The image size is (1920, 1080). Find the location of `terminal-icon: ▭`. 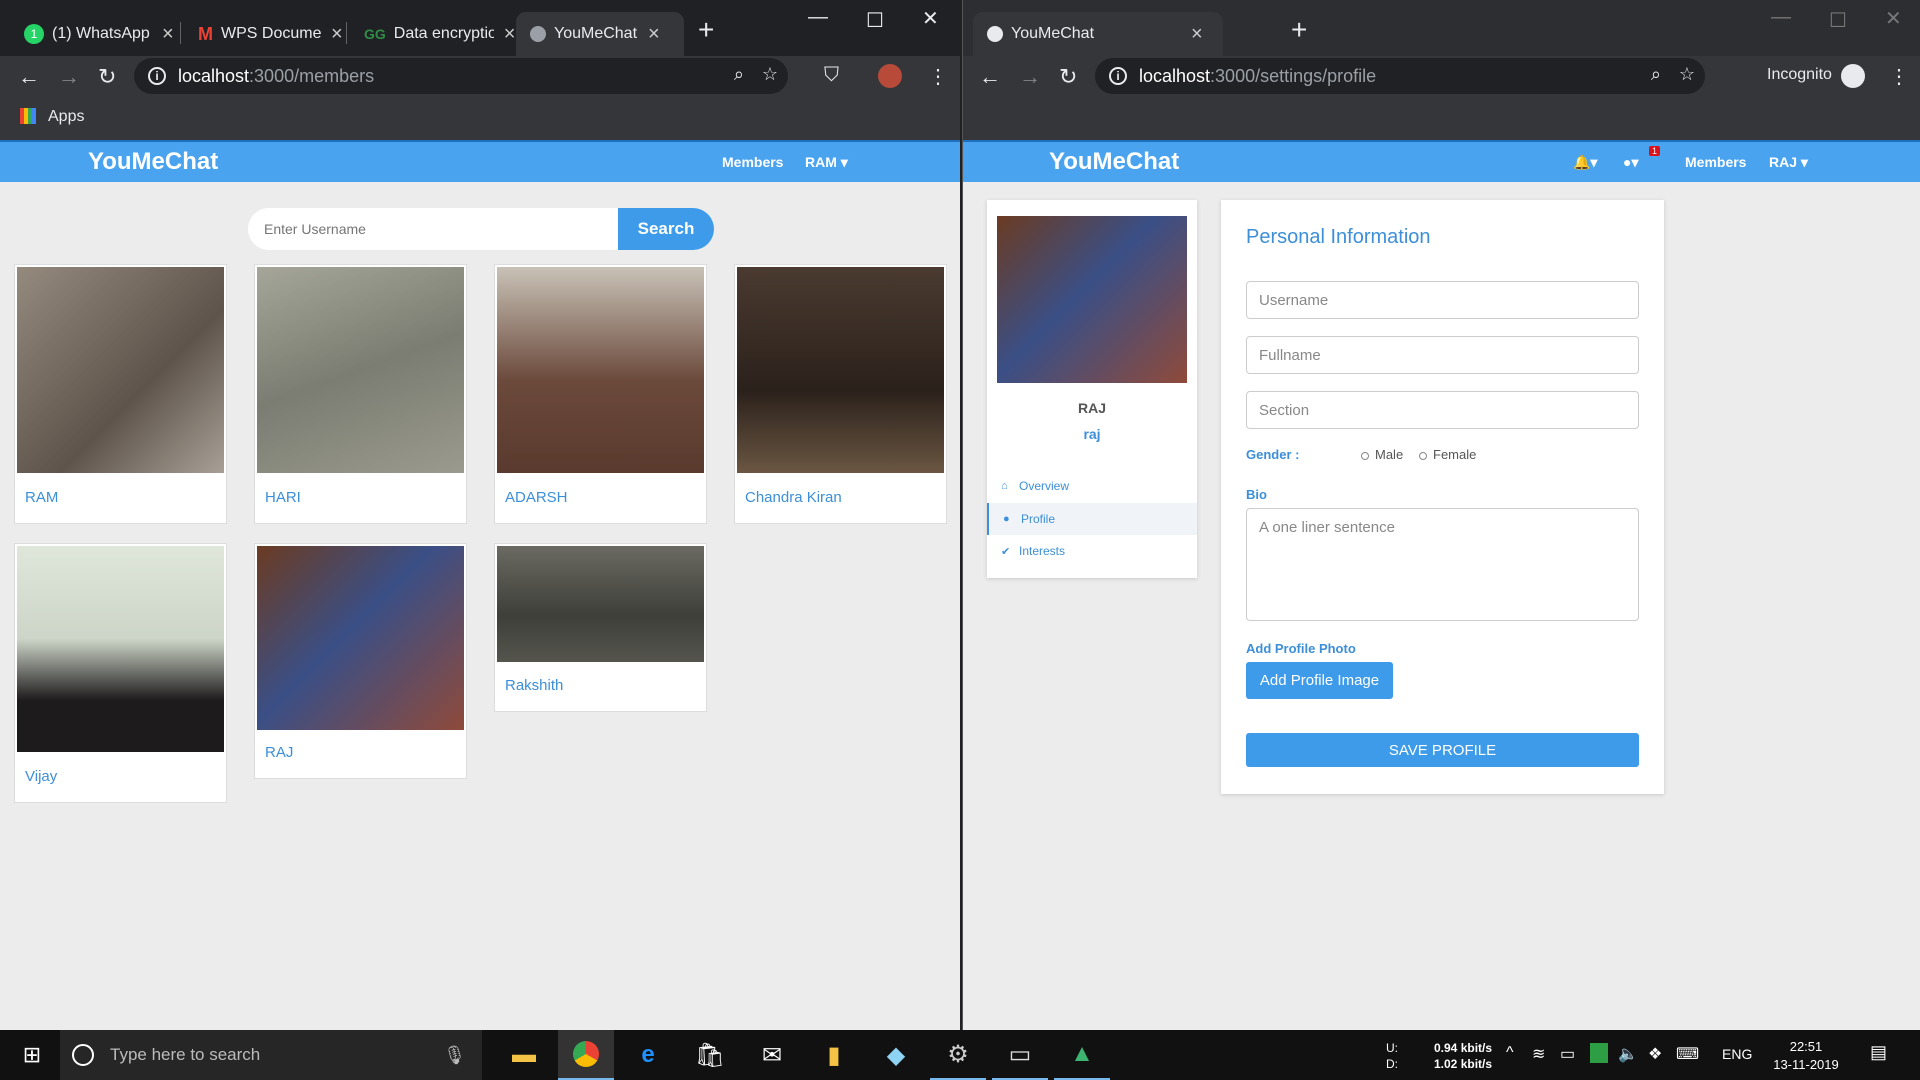

terminal-icon: ▭ is located at coordinates (1020, 1055).